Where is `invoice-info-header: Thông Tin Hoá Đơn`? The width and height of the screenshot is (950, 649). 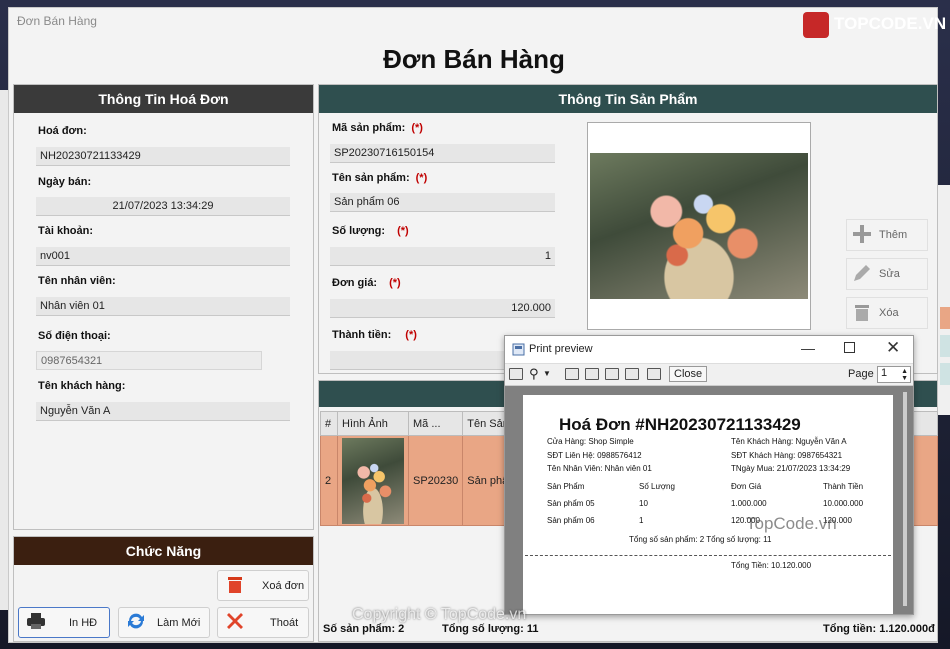
invoice-info-header: Thông Tin Hoá Đơn is located at coordinates (163, 99).